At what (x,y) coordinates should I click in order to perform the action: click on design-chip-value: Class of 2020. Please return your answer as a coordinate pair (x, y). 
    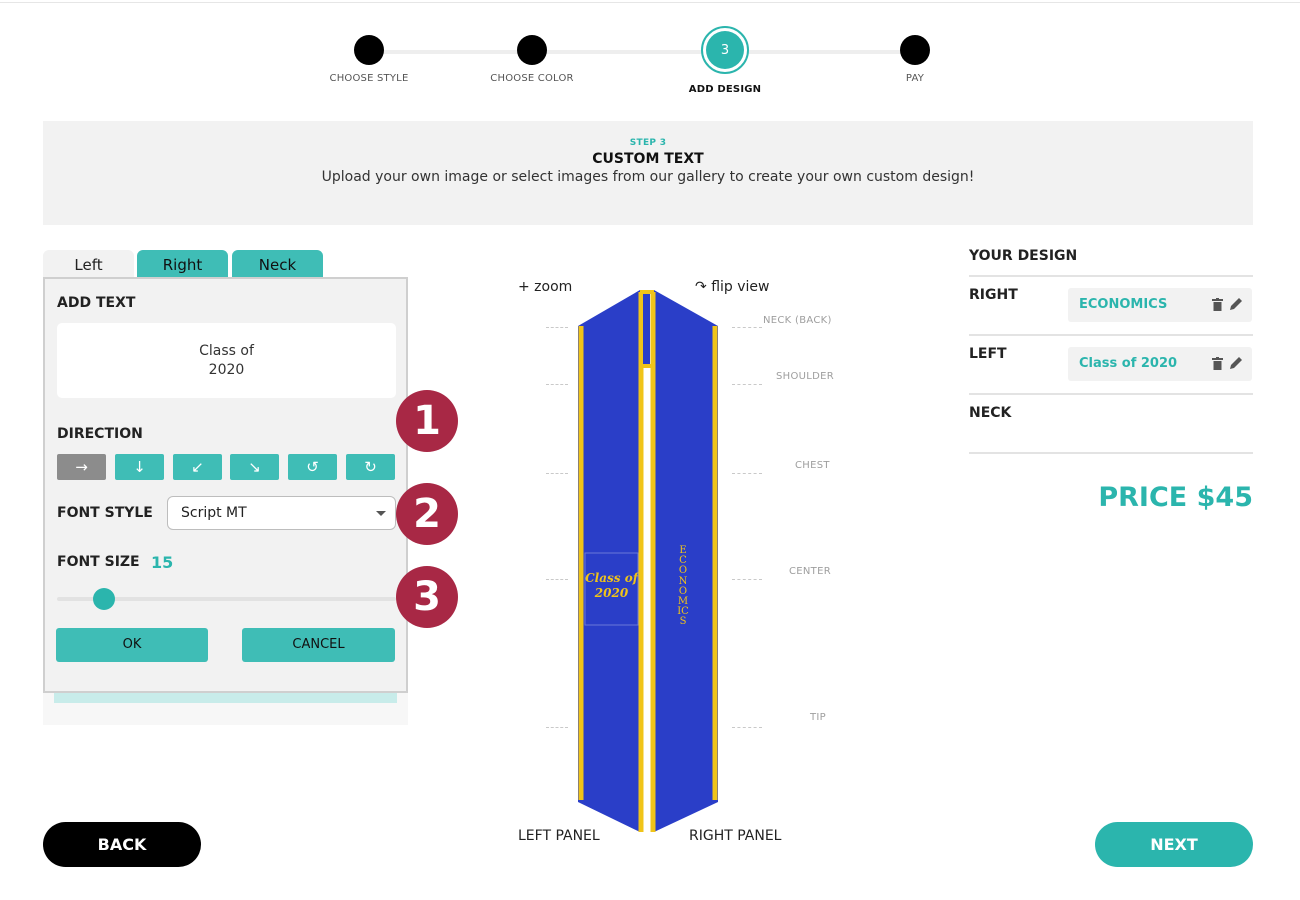
    Looking at the image, I should click on (1128, 363).